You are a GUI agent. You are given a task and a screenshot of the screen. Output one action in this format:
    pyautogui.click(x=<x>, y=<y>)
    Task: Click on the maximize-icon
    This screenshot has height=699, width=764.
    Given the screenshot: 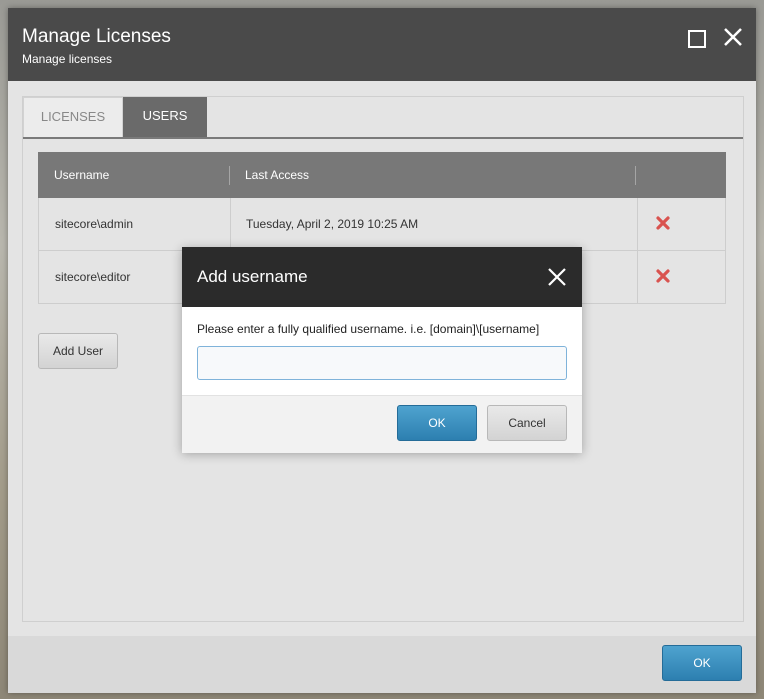 What is the action you would take?
    pyautogui.click(x=697, y=39)
    